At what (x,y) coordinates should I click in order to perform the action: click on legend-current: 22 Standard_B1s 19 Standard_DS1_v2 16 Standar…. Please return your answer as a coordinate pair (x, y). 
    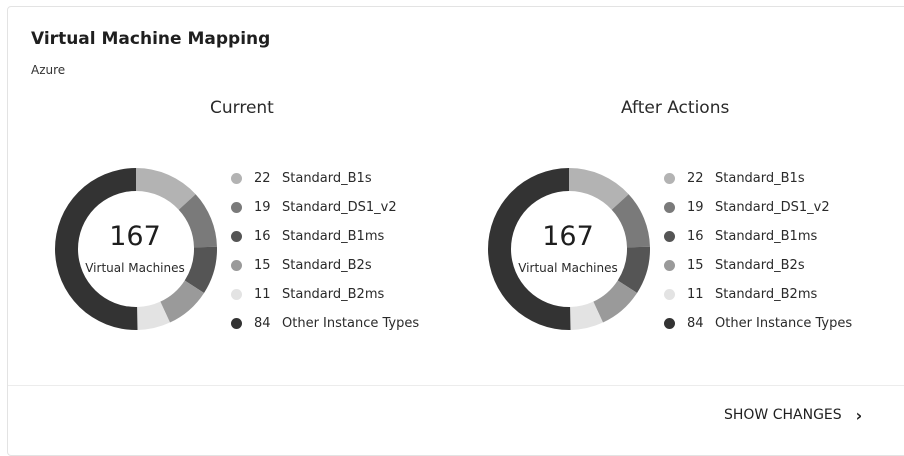
    Looking at the image, I should click on (325, 251).